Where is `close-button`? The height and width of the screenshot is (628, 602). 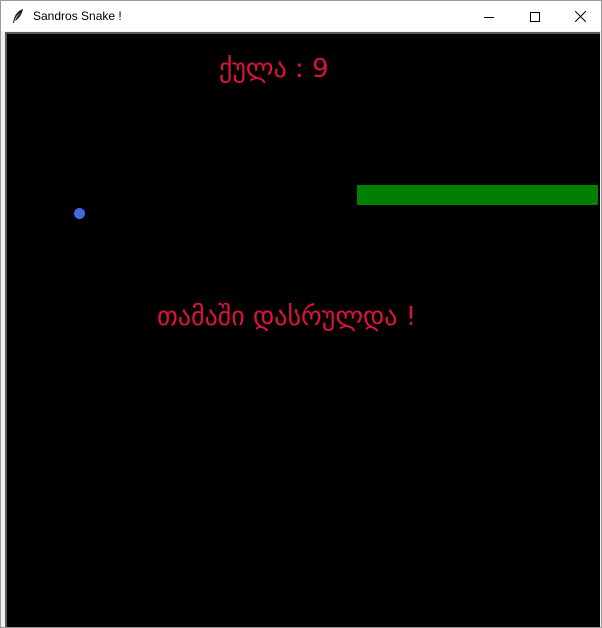 close-button is located at coordinates (579, 16).